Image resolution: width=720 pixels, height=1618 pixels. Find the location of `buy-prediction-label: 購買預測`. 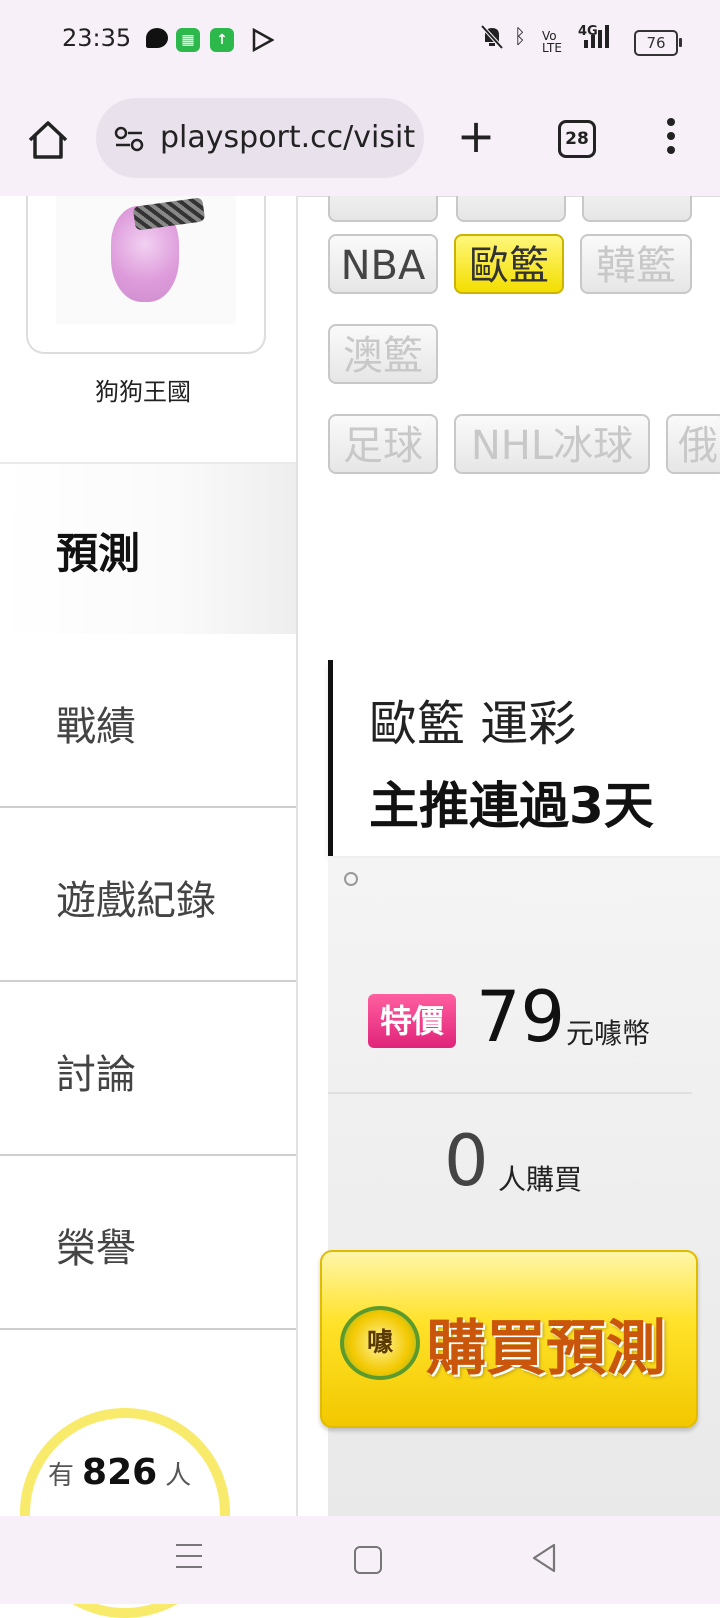

buy-prediction-label: 購買預測 is located at coordinates (546, 1349).